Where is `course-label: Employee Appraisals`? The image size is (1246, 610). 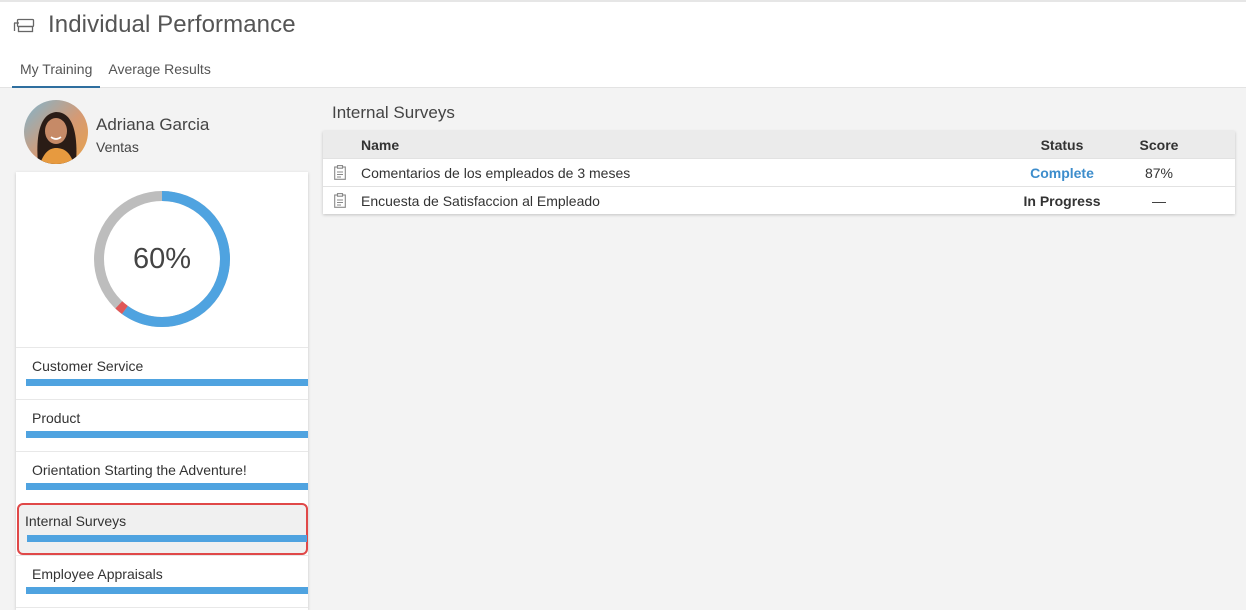
course-label: Employee Appraisals is located at coordinates (97, 574).